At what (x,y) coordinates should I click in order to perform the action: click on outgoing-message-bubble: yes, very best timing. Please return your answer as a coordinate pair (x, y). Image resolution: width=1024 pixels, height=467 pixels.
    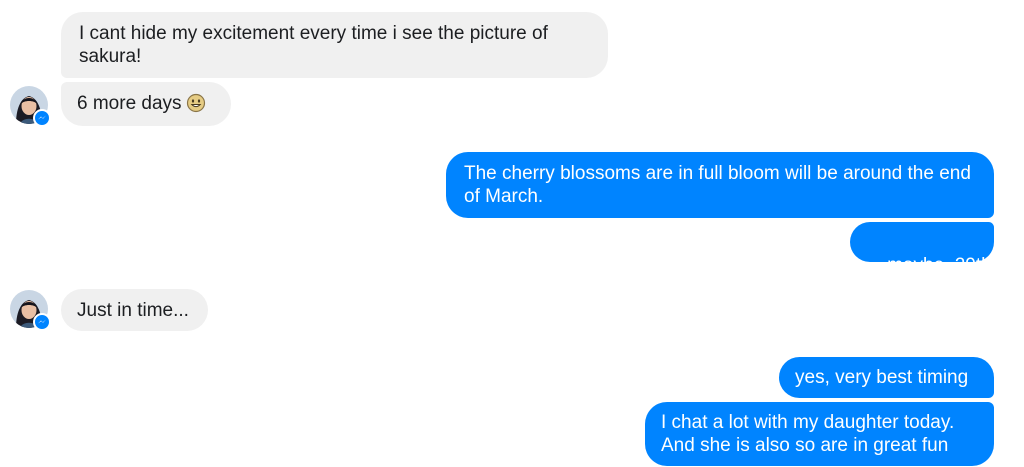
    Looking at the image, I should click on (886, 377).